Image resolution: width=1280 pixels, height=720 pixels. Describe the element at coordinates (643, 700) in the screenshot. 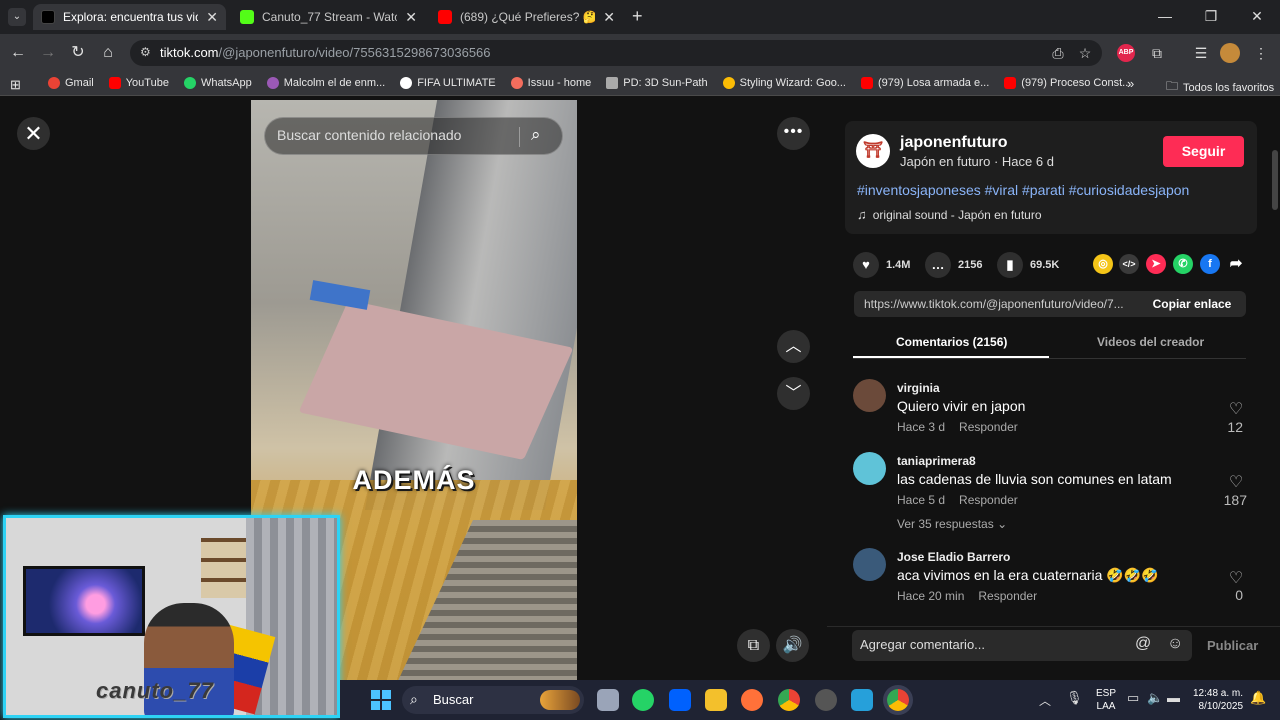

I see `whatsapp-app-icon` at that location.